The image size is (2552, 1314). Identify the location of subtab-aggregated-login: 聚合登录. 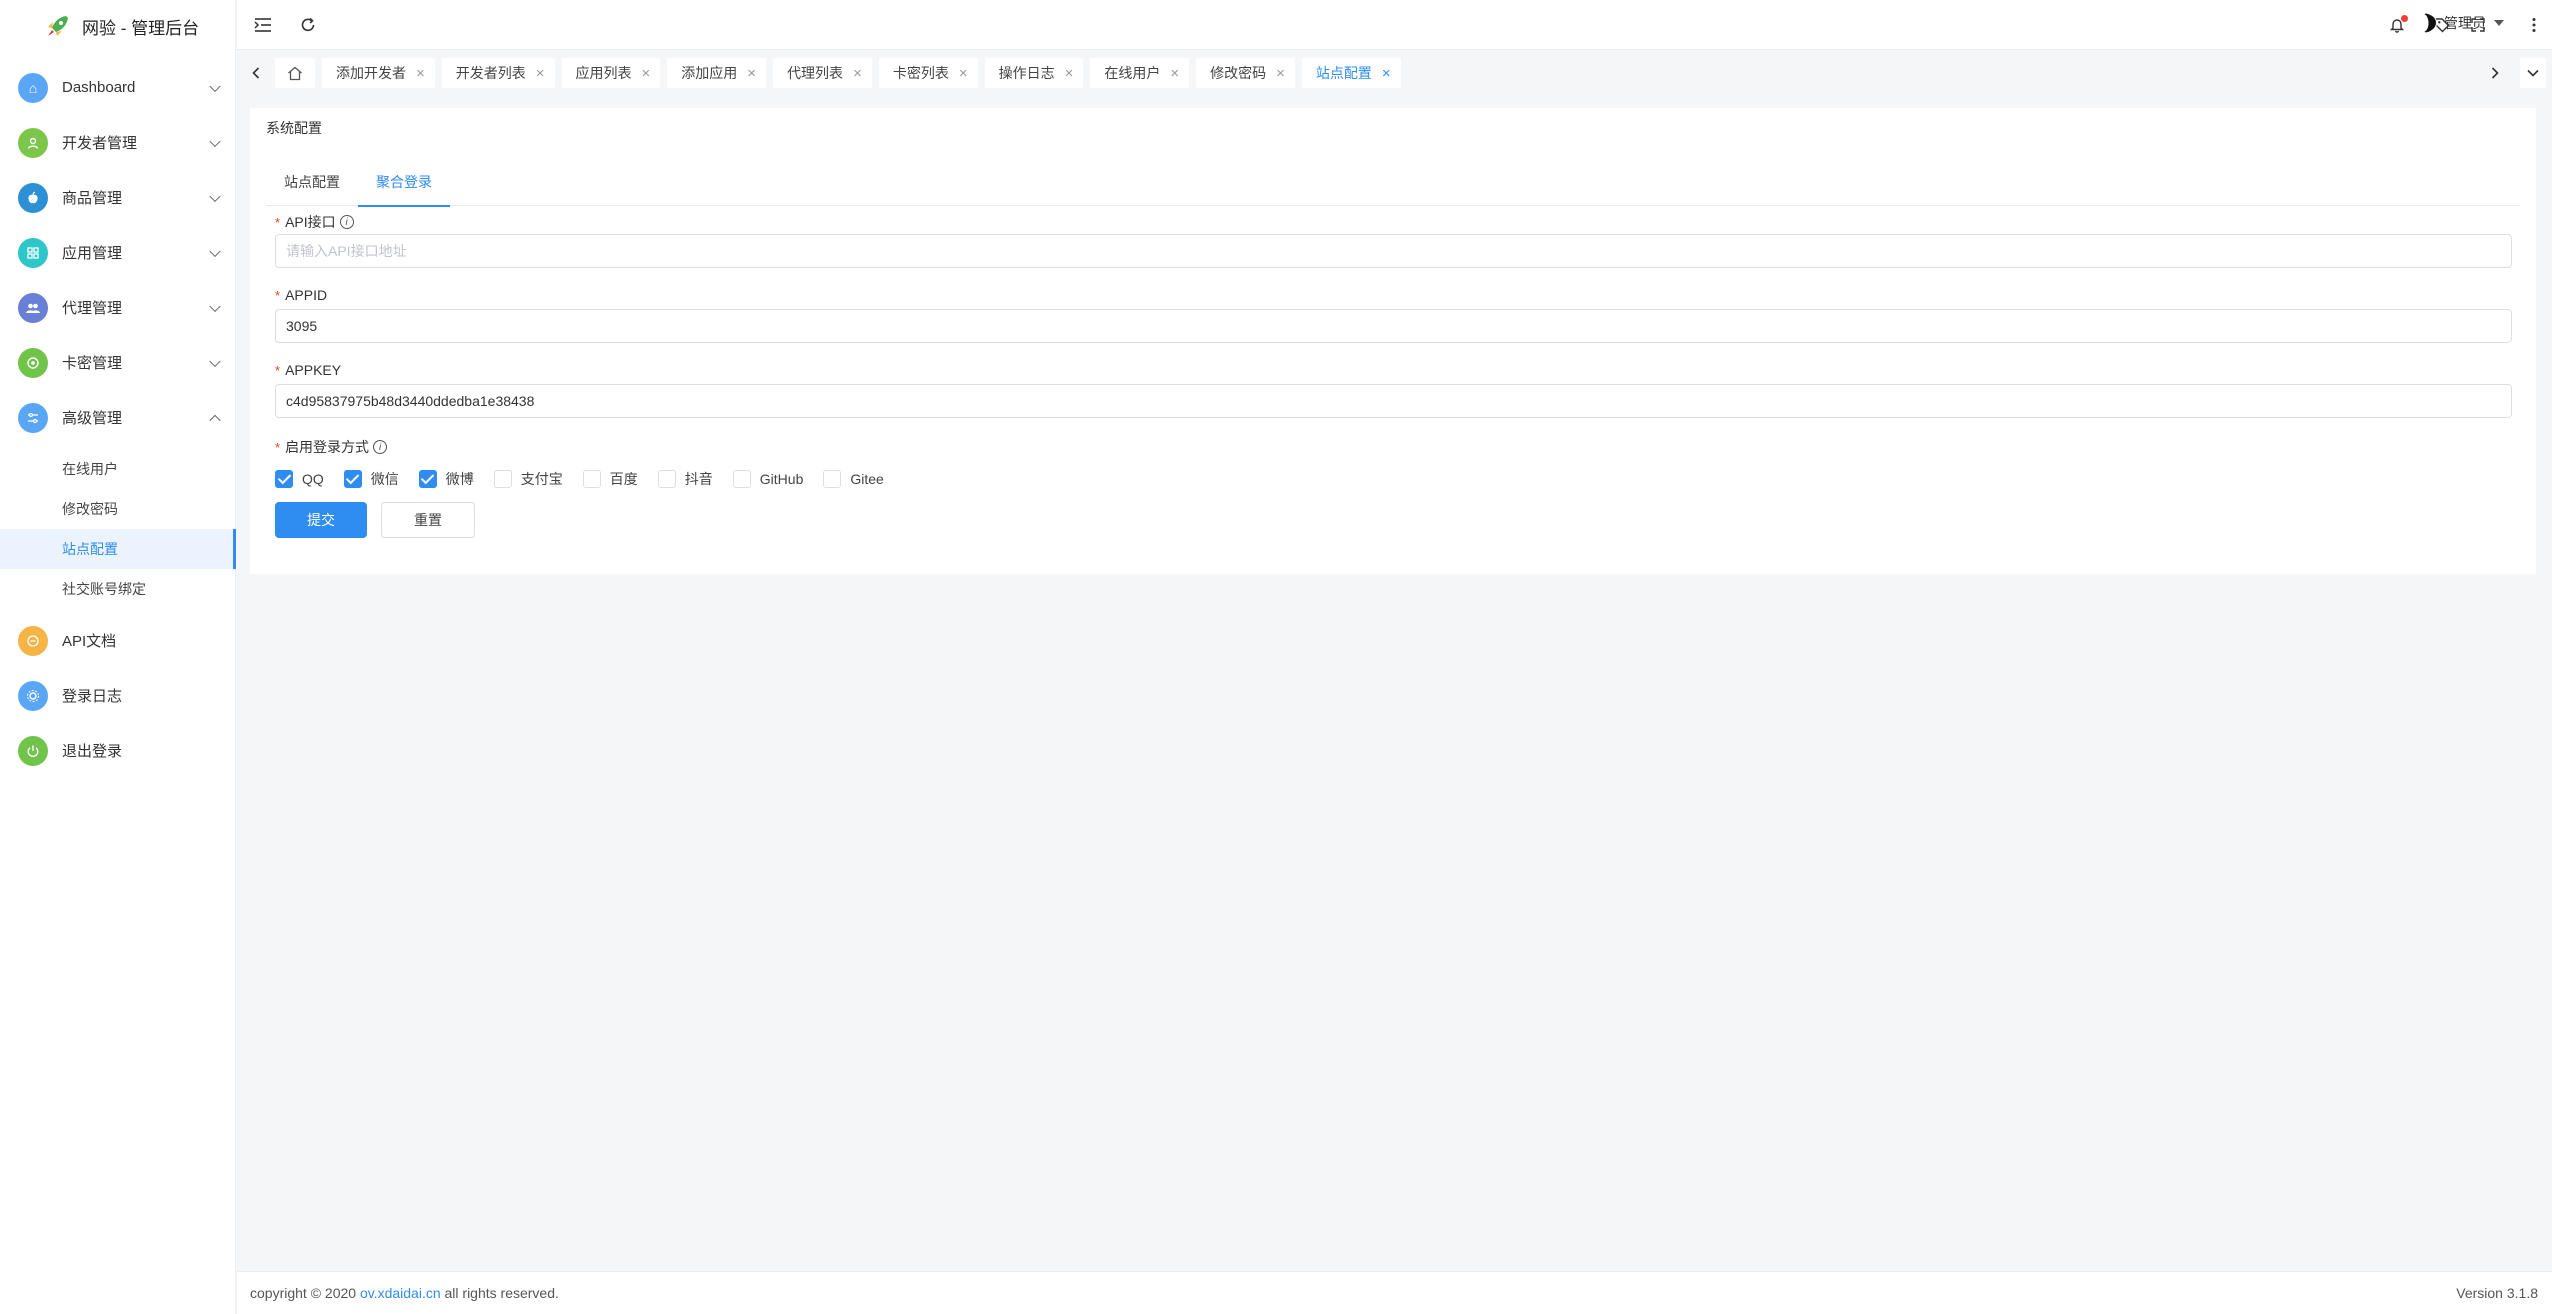
(404, 182).